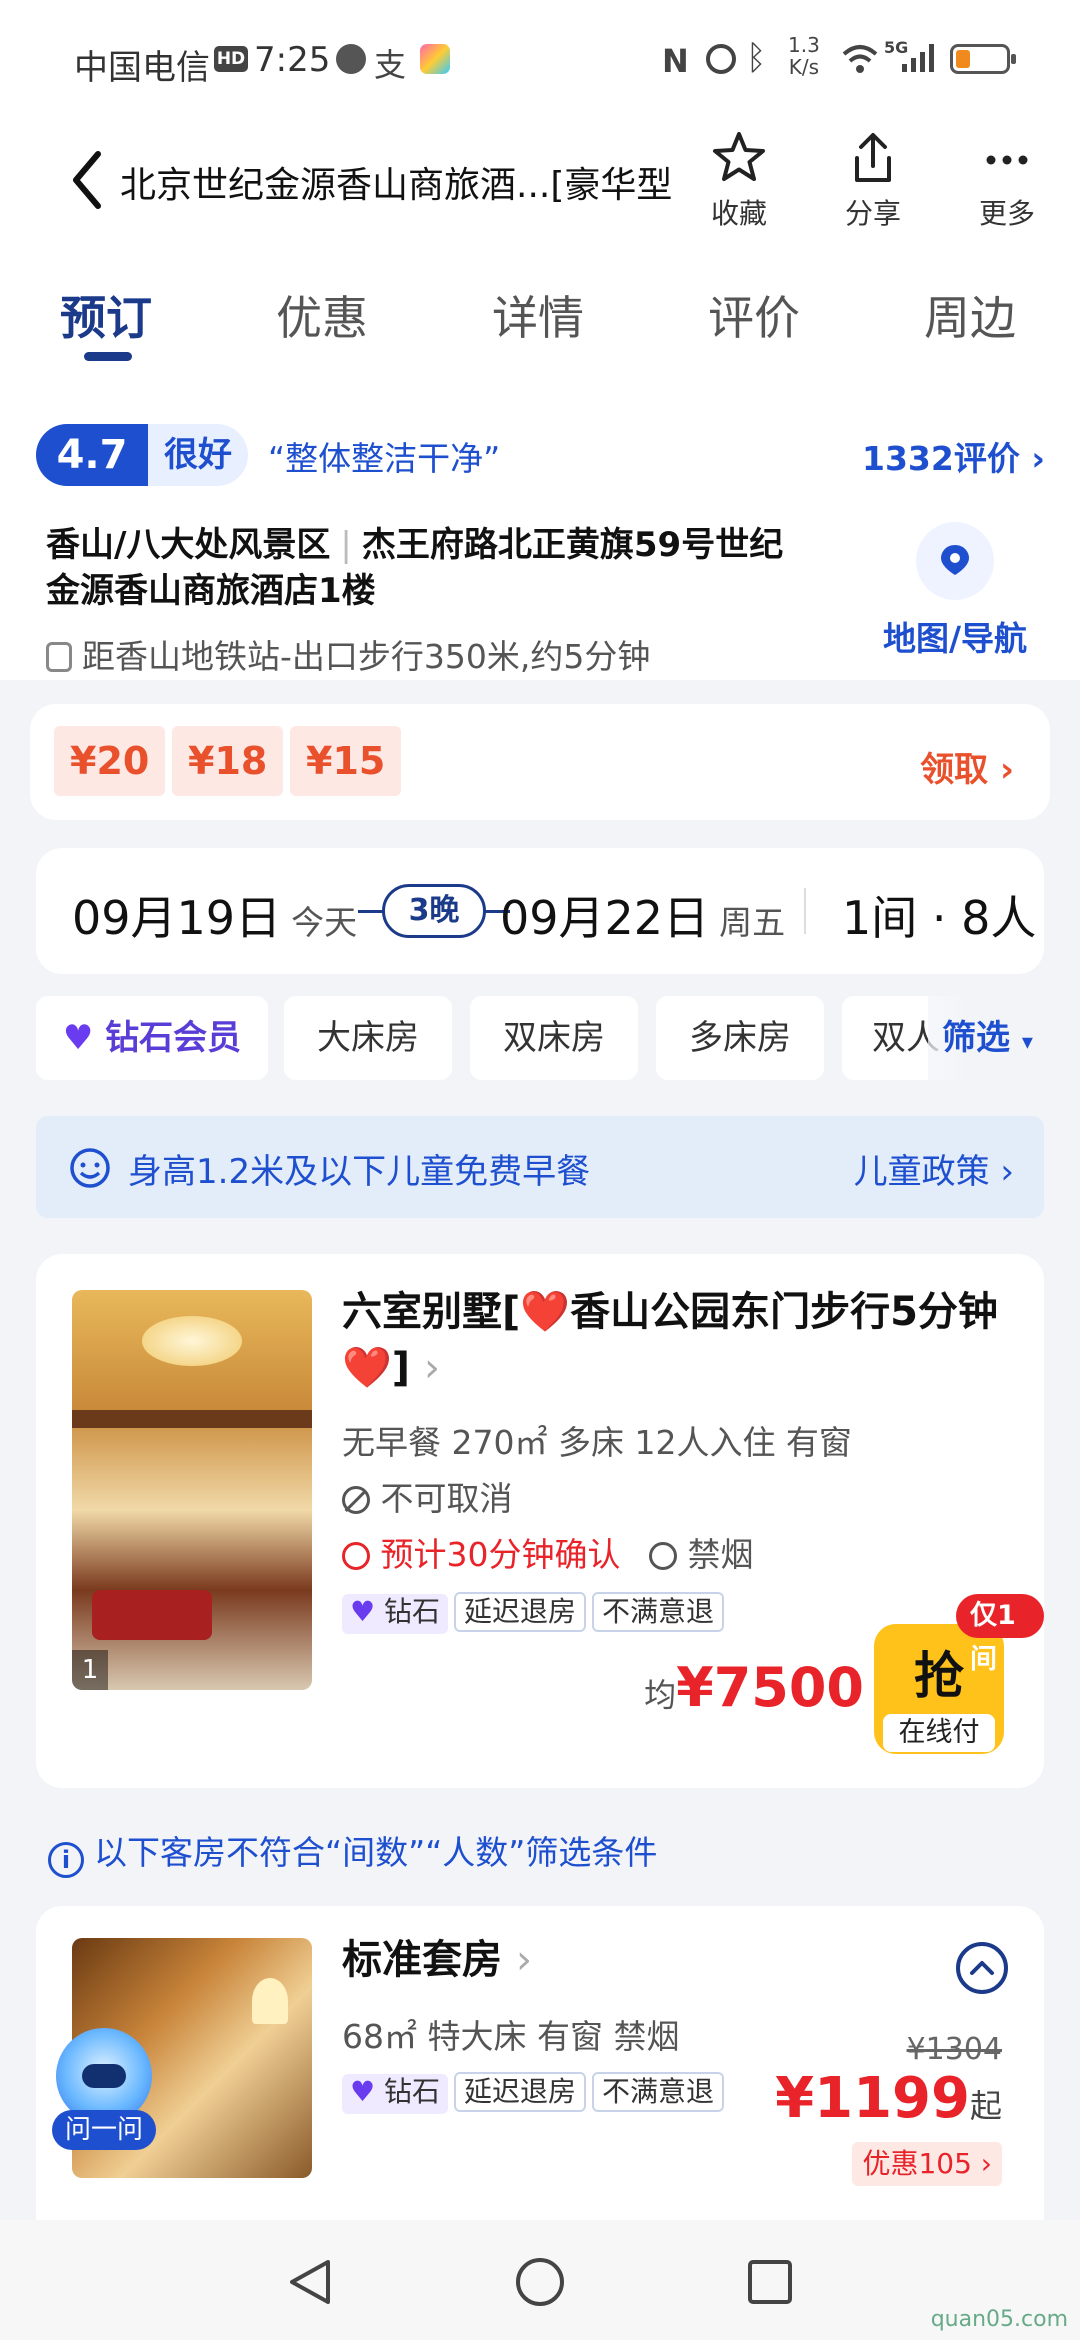 The height and width of the screenshot is (2340, 1080). Describe the element at coordinates (437, 1960) in the screenshot. I see `room-name: 标准套房 ›` at that location.